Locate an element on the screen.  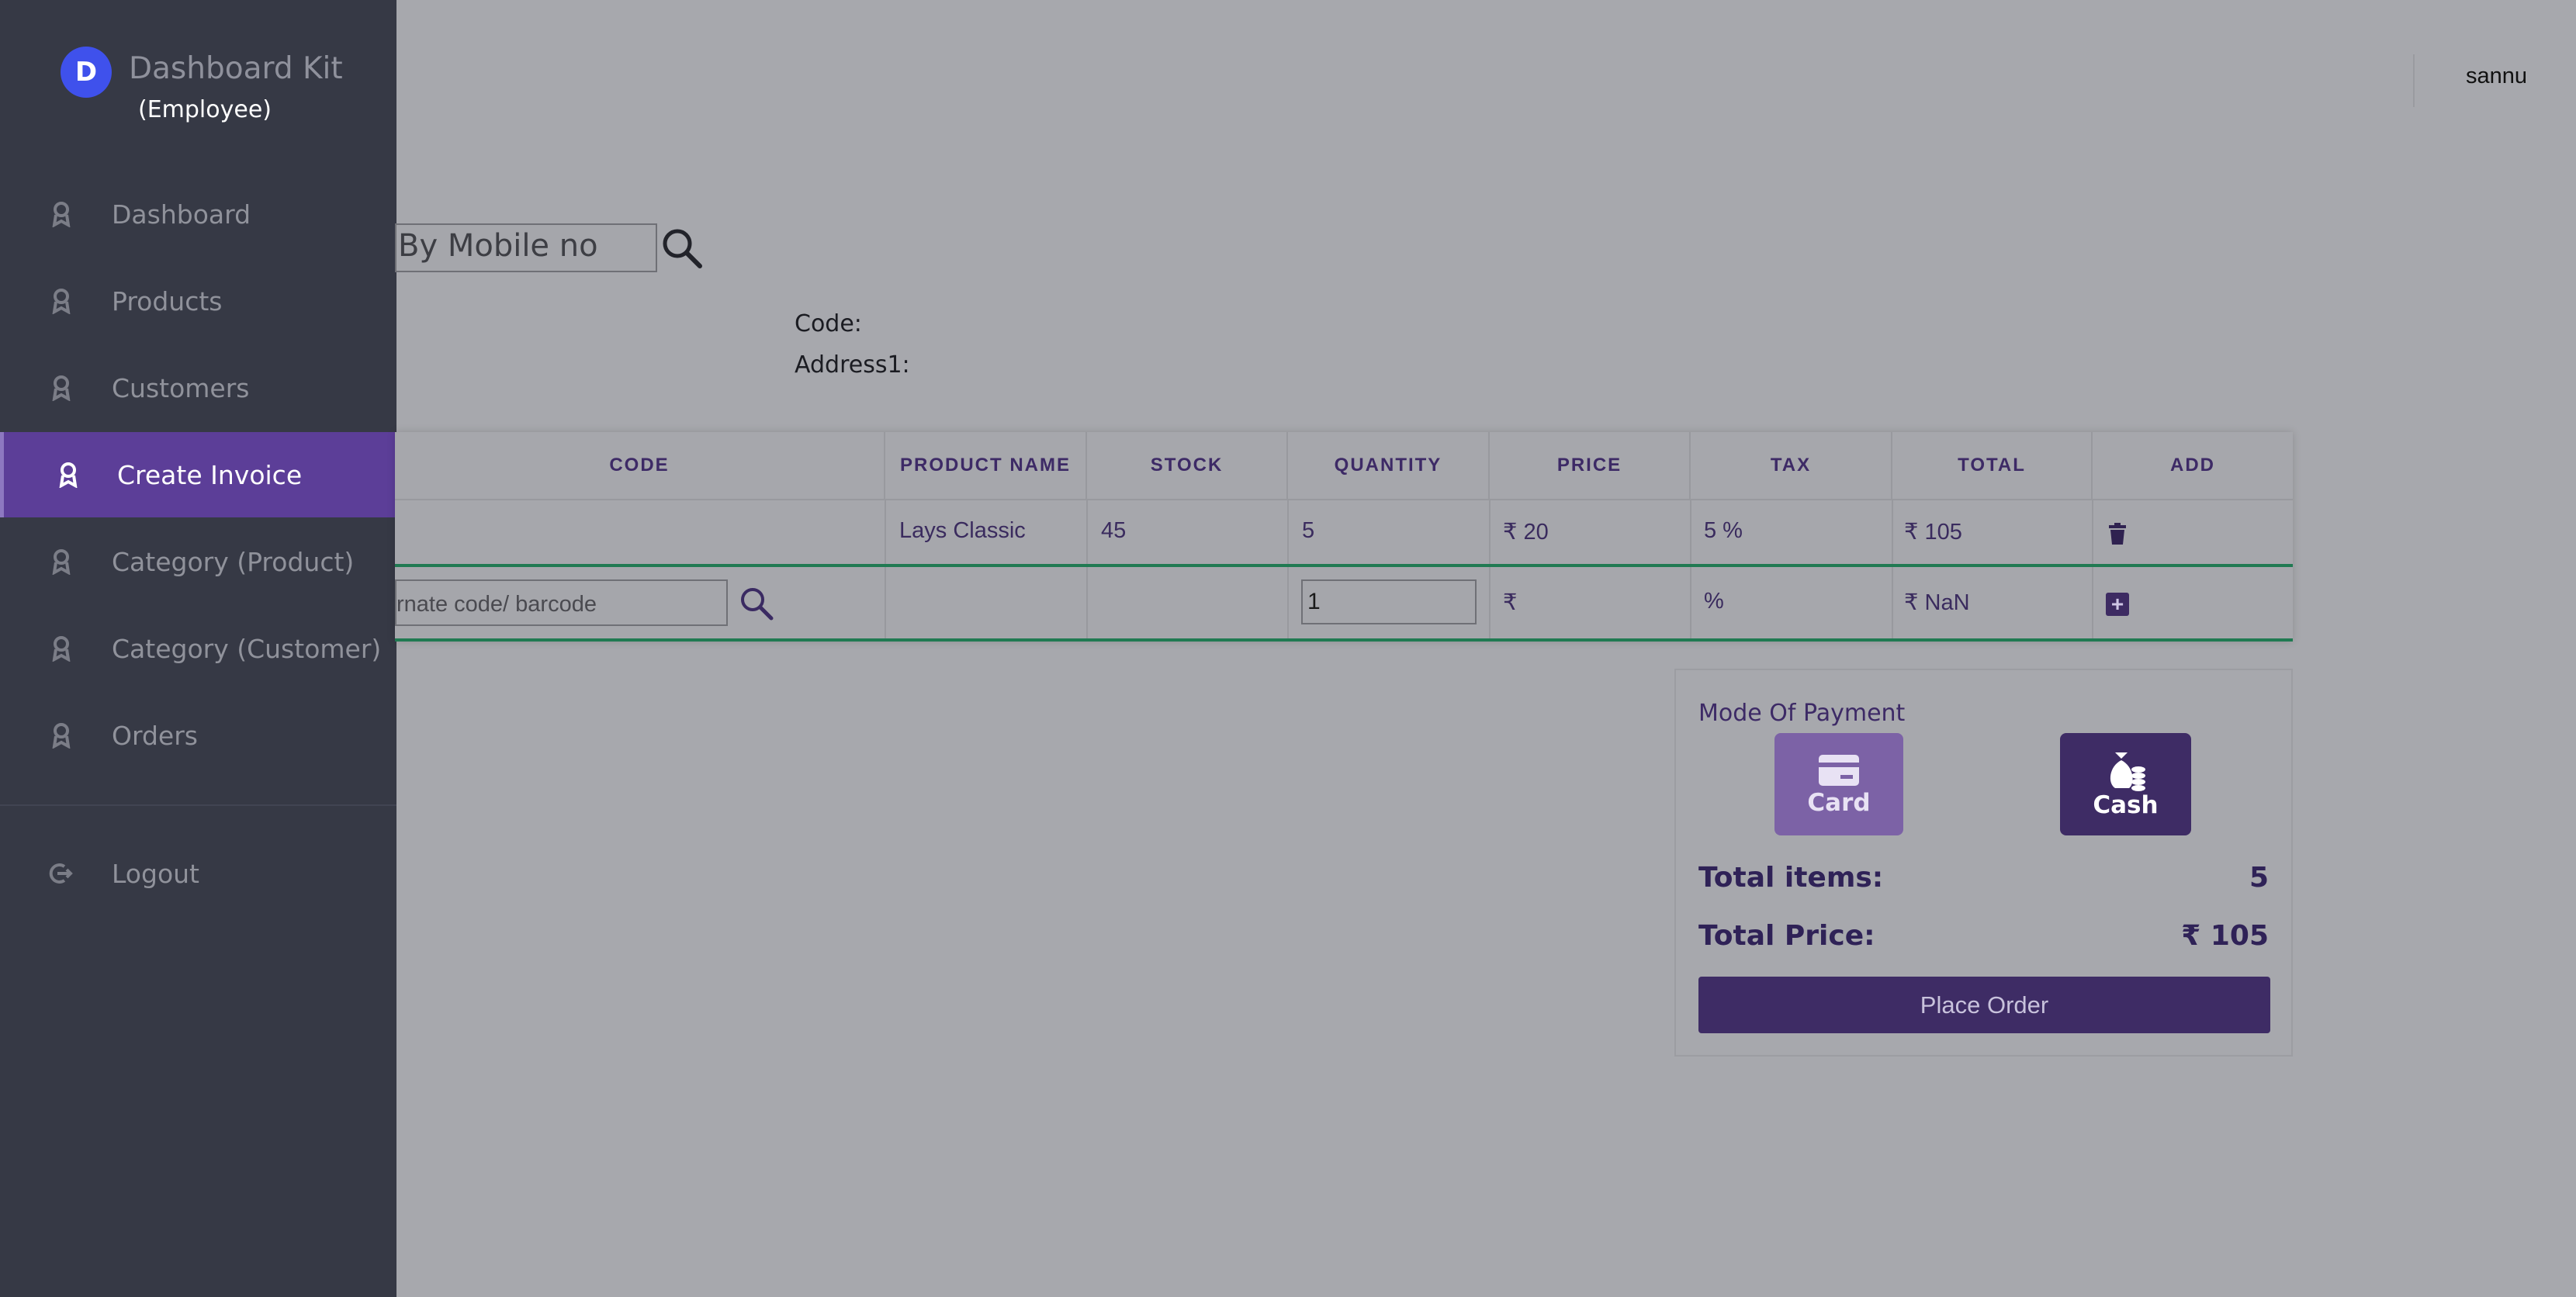
entry-total: ₹ NaN is located at coordinates (1937, 602).